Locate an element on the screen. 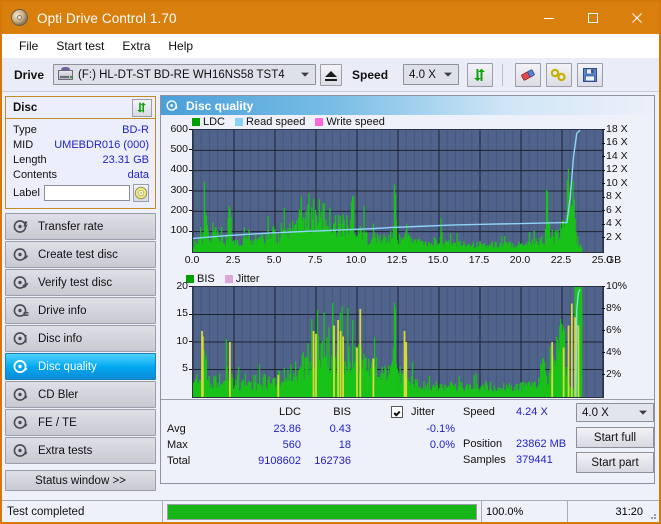 The height and width of the screenshot is (524, 661). x-tick-label: 12.5 is located at coordinates (397, 260).